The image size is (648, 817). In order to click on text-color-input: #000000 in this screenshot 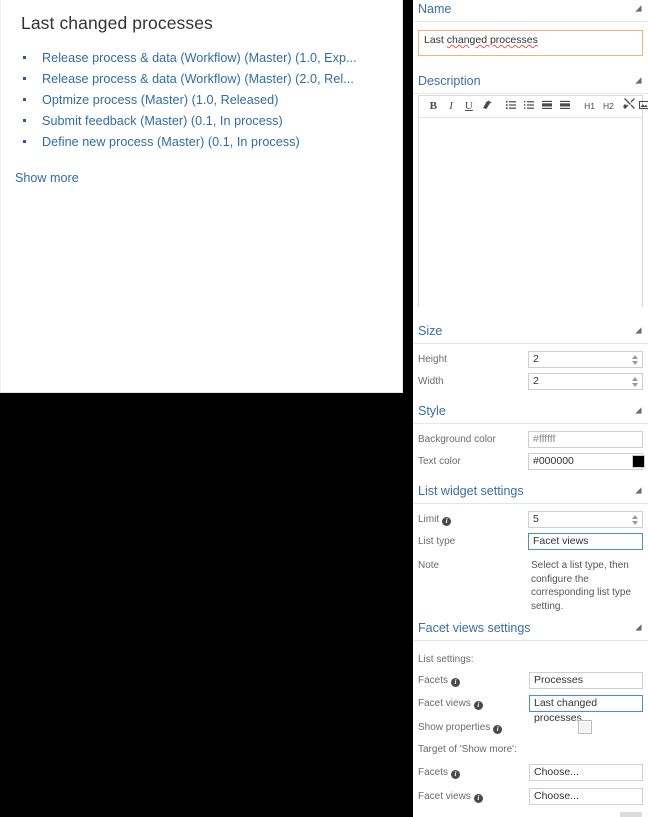, I will do `click(585, 461)`.